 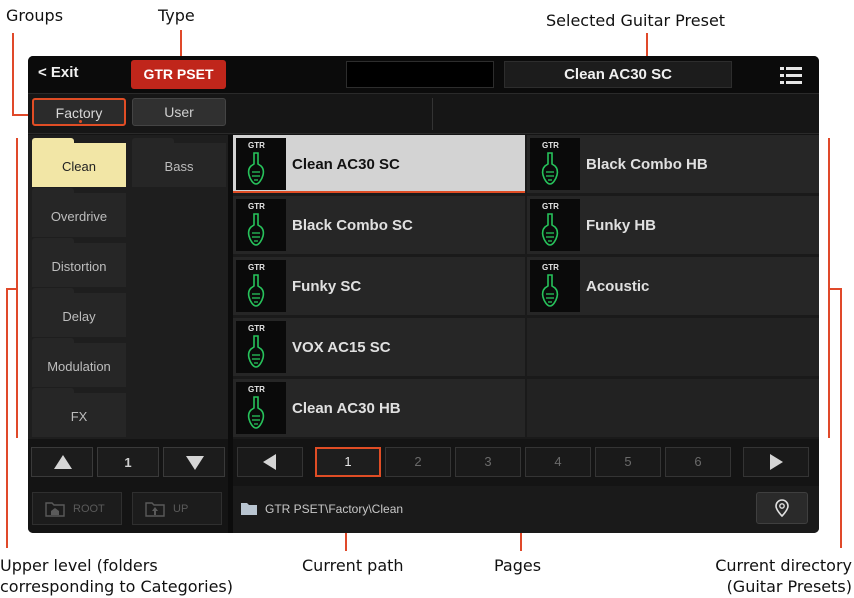 What do you see at coordinates (327, 286) in the screenshot?
I see `preset-name: Funky SC` at bounding box center [327, 286].